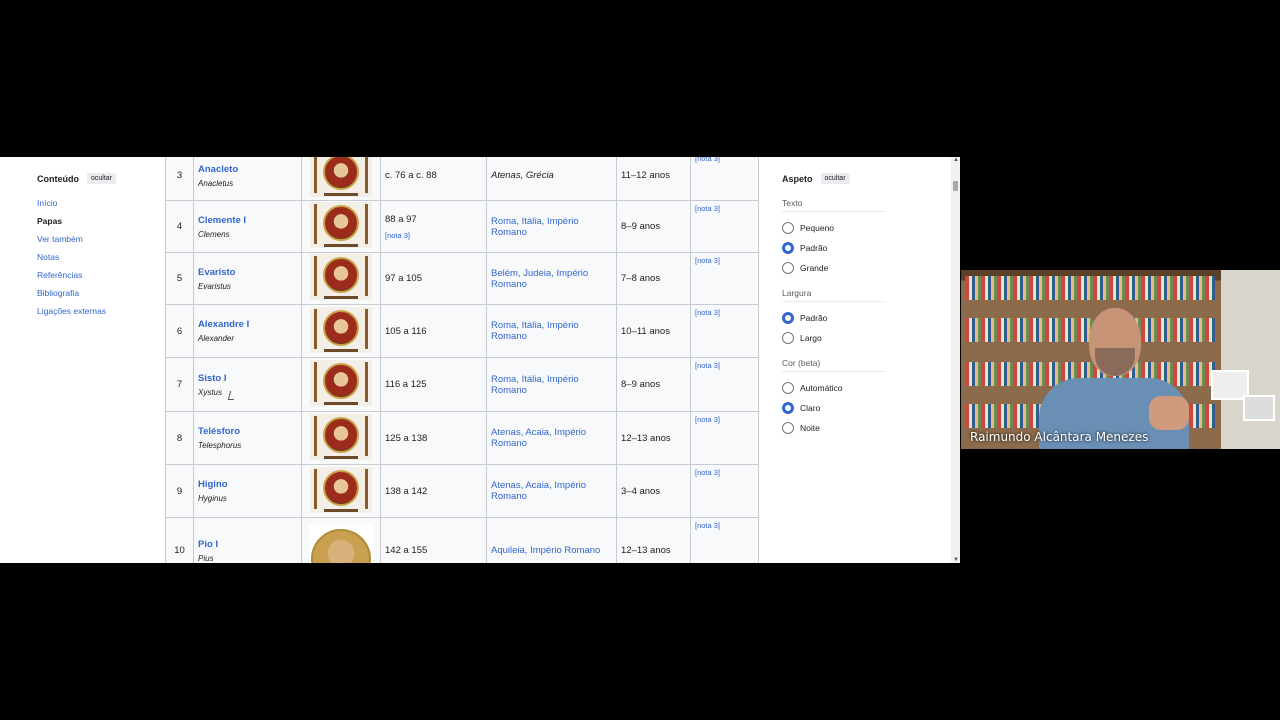 Image resolution: width=1280 pixels, height=720 pixels. I want to click on speaker-video, so click(1114, 378).